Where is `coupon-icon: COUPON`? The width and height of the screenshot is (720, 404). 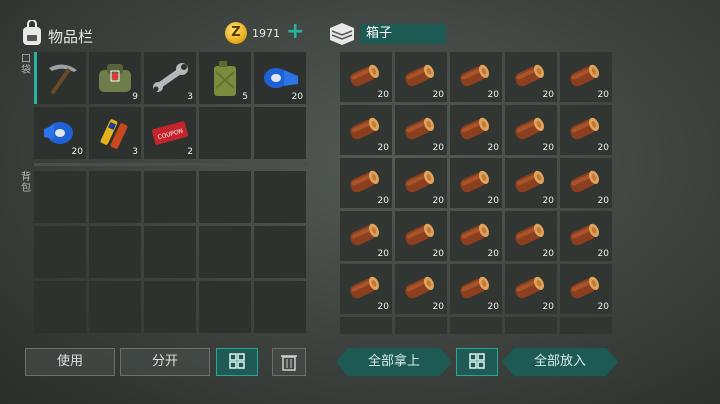 coupon-icon: COUPON is located at coordinates (170, 133).